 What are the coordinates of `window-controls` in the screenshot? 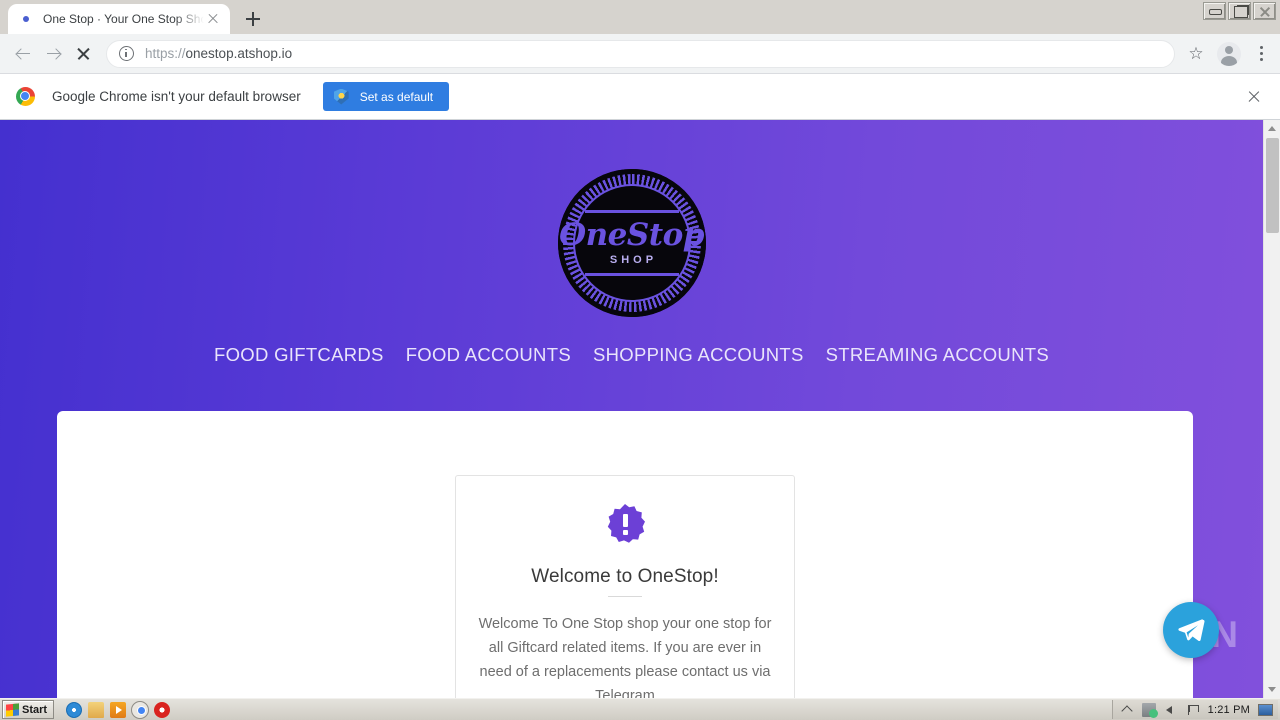 It's located at (1239, 11).